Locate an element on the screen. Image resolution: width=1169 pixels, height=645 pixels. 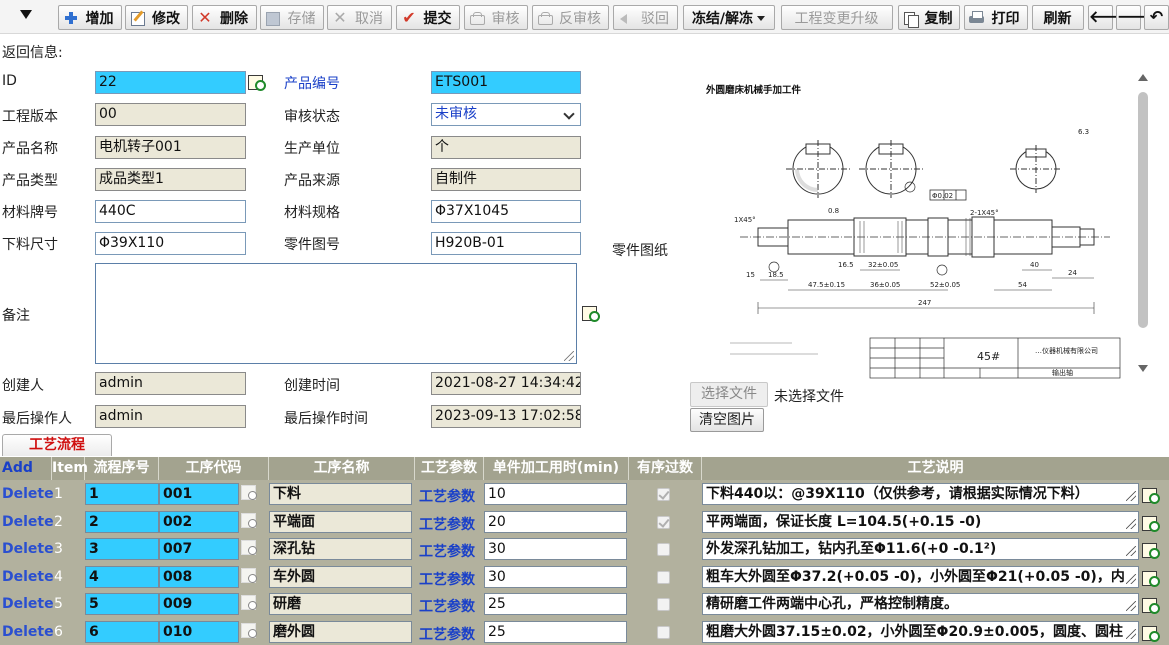
product-name-field: 电机转子001 is located at coordinates (170, 147).